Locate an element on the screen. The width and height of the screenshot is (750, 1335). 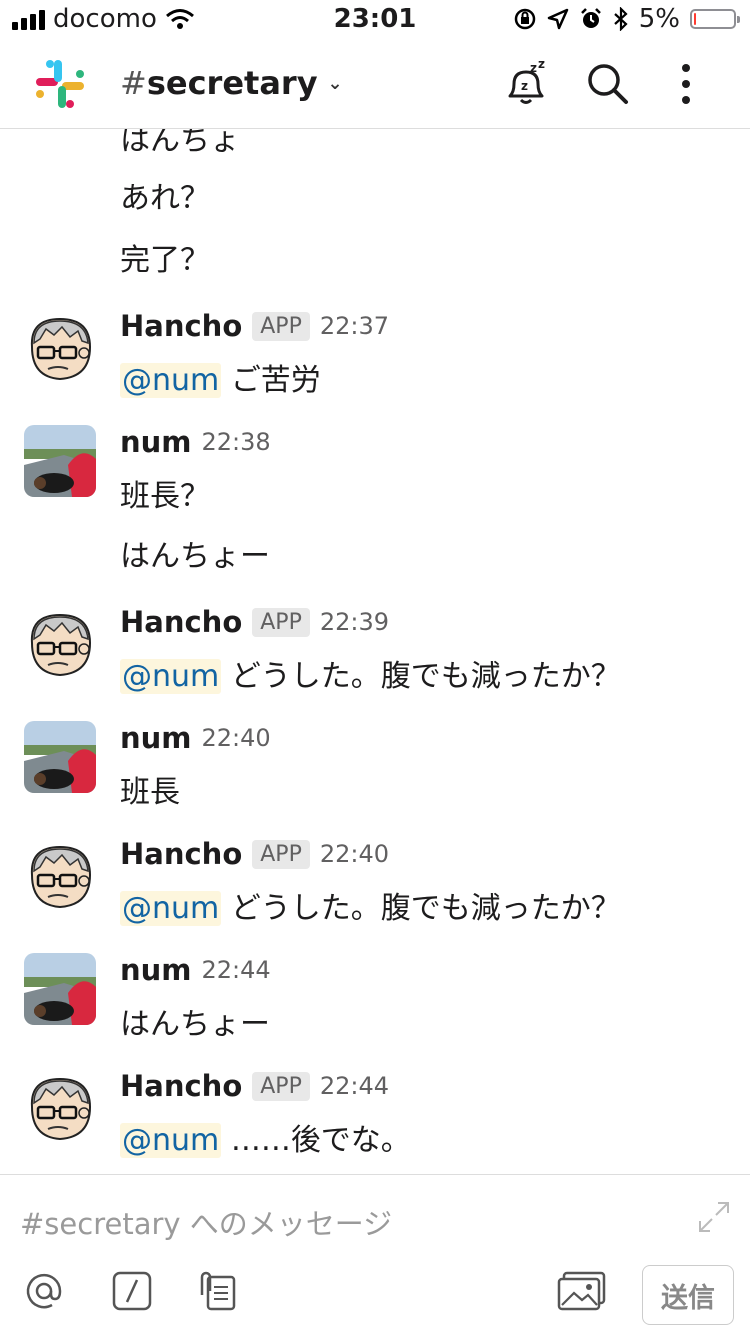
snooze-bell-icon: z z z is located at coordinates (526, 84).